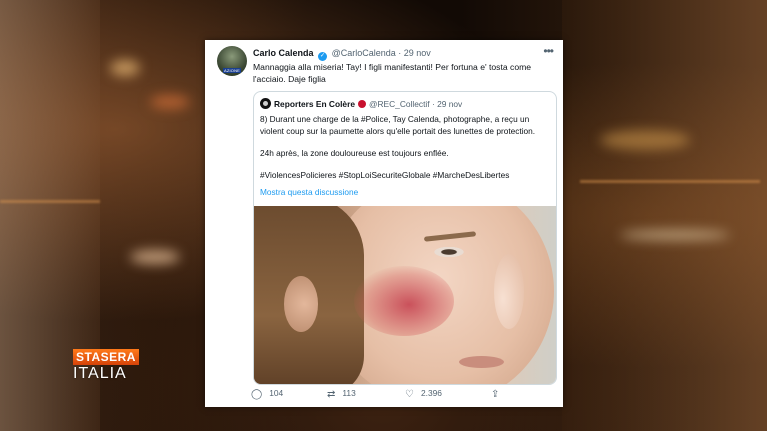 Image resolution: width=767 pixels, height=431 pixels. I want to click on stasera-italia-logo: STASERA ITALIA, so click(113, 368).